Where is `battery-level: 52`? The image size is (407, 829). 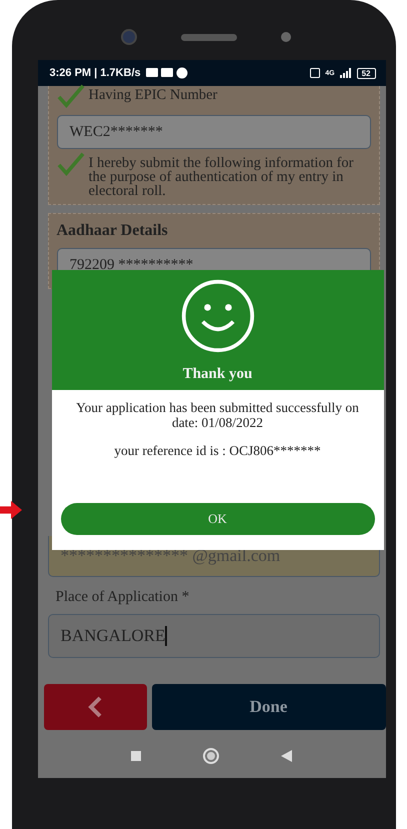
battery-level: 52 is located at coordinates (366, 73).